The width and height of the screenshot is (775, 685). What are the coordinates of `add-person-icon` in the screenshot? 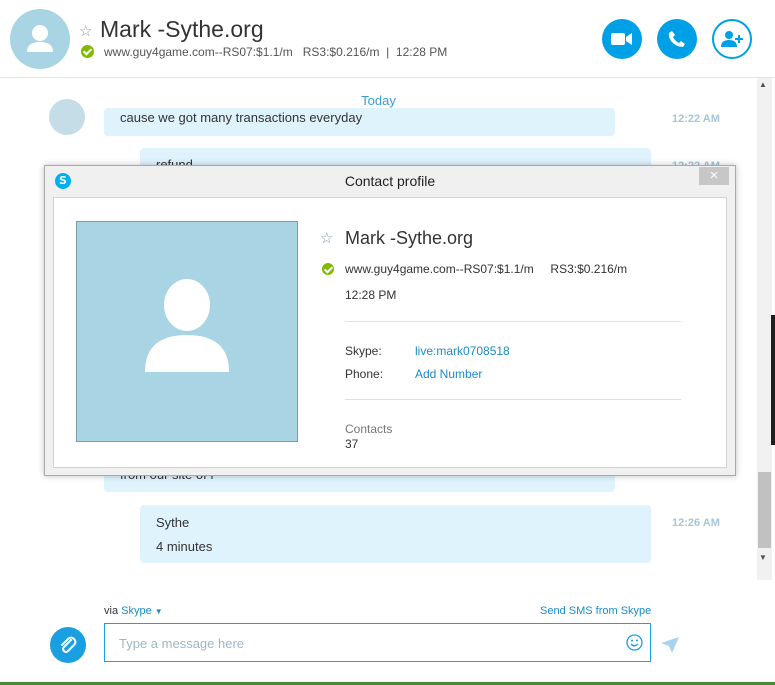 It's located at (732, 39).